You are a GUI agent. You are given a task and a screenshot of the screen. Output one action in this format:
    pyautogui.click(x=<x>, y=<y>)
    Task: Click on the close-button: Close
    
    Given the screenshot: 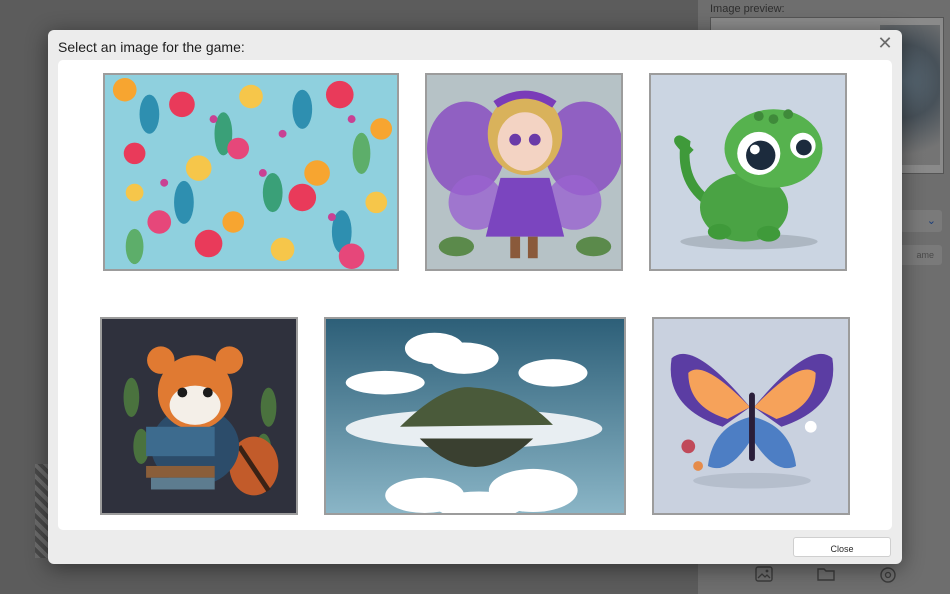 What is the action you would take?
    pyautogui.click(x=842, y=547)
    